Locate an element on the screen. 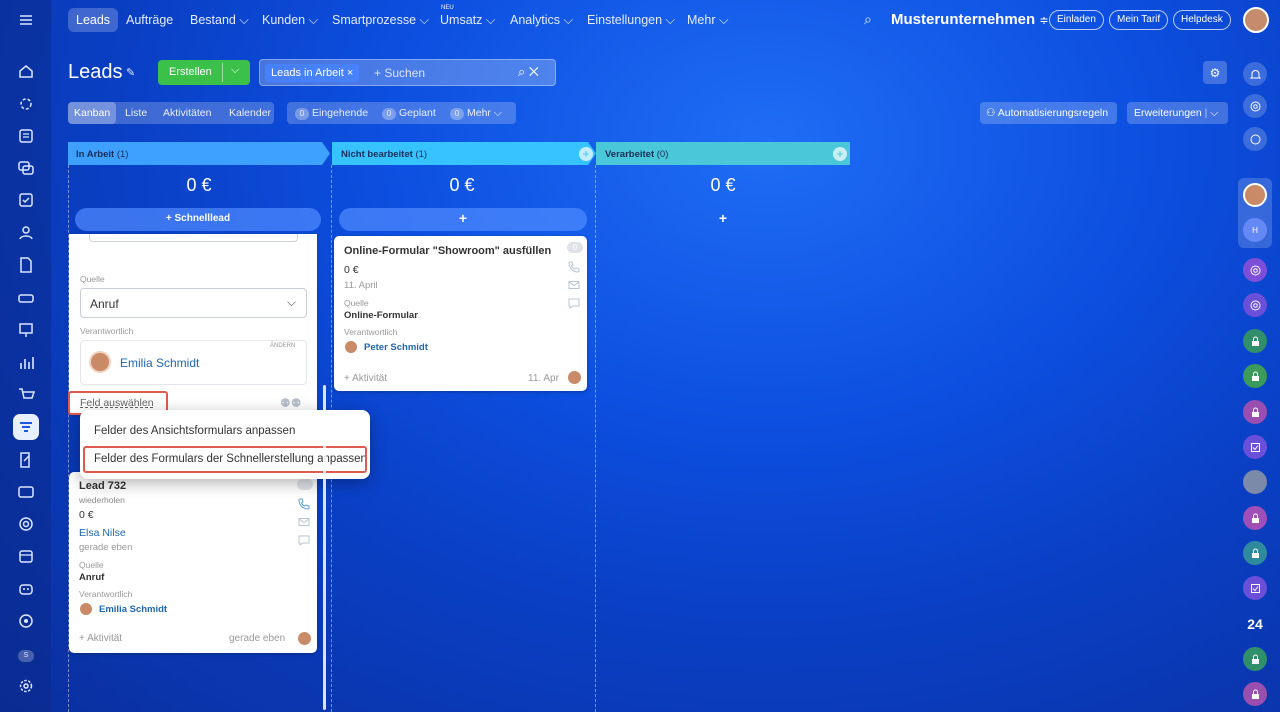 This screenshot has width=1280, height=712. column-header-processed: Verarbeitet (0) is located at coordinates (722, 153).